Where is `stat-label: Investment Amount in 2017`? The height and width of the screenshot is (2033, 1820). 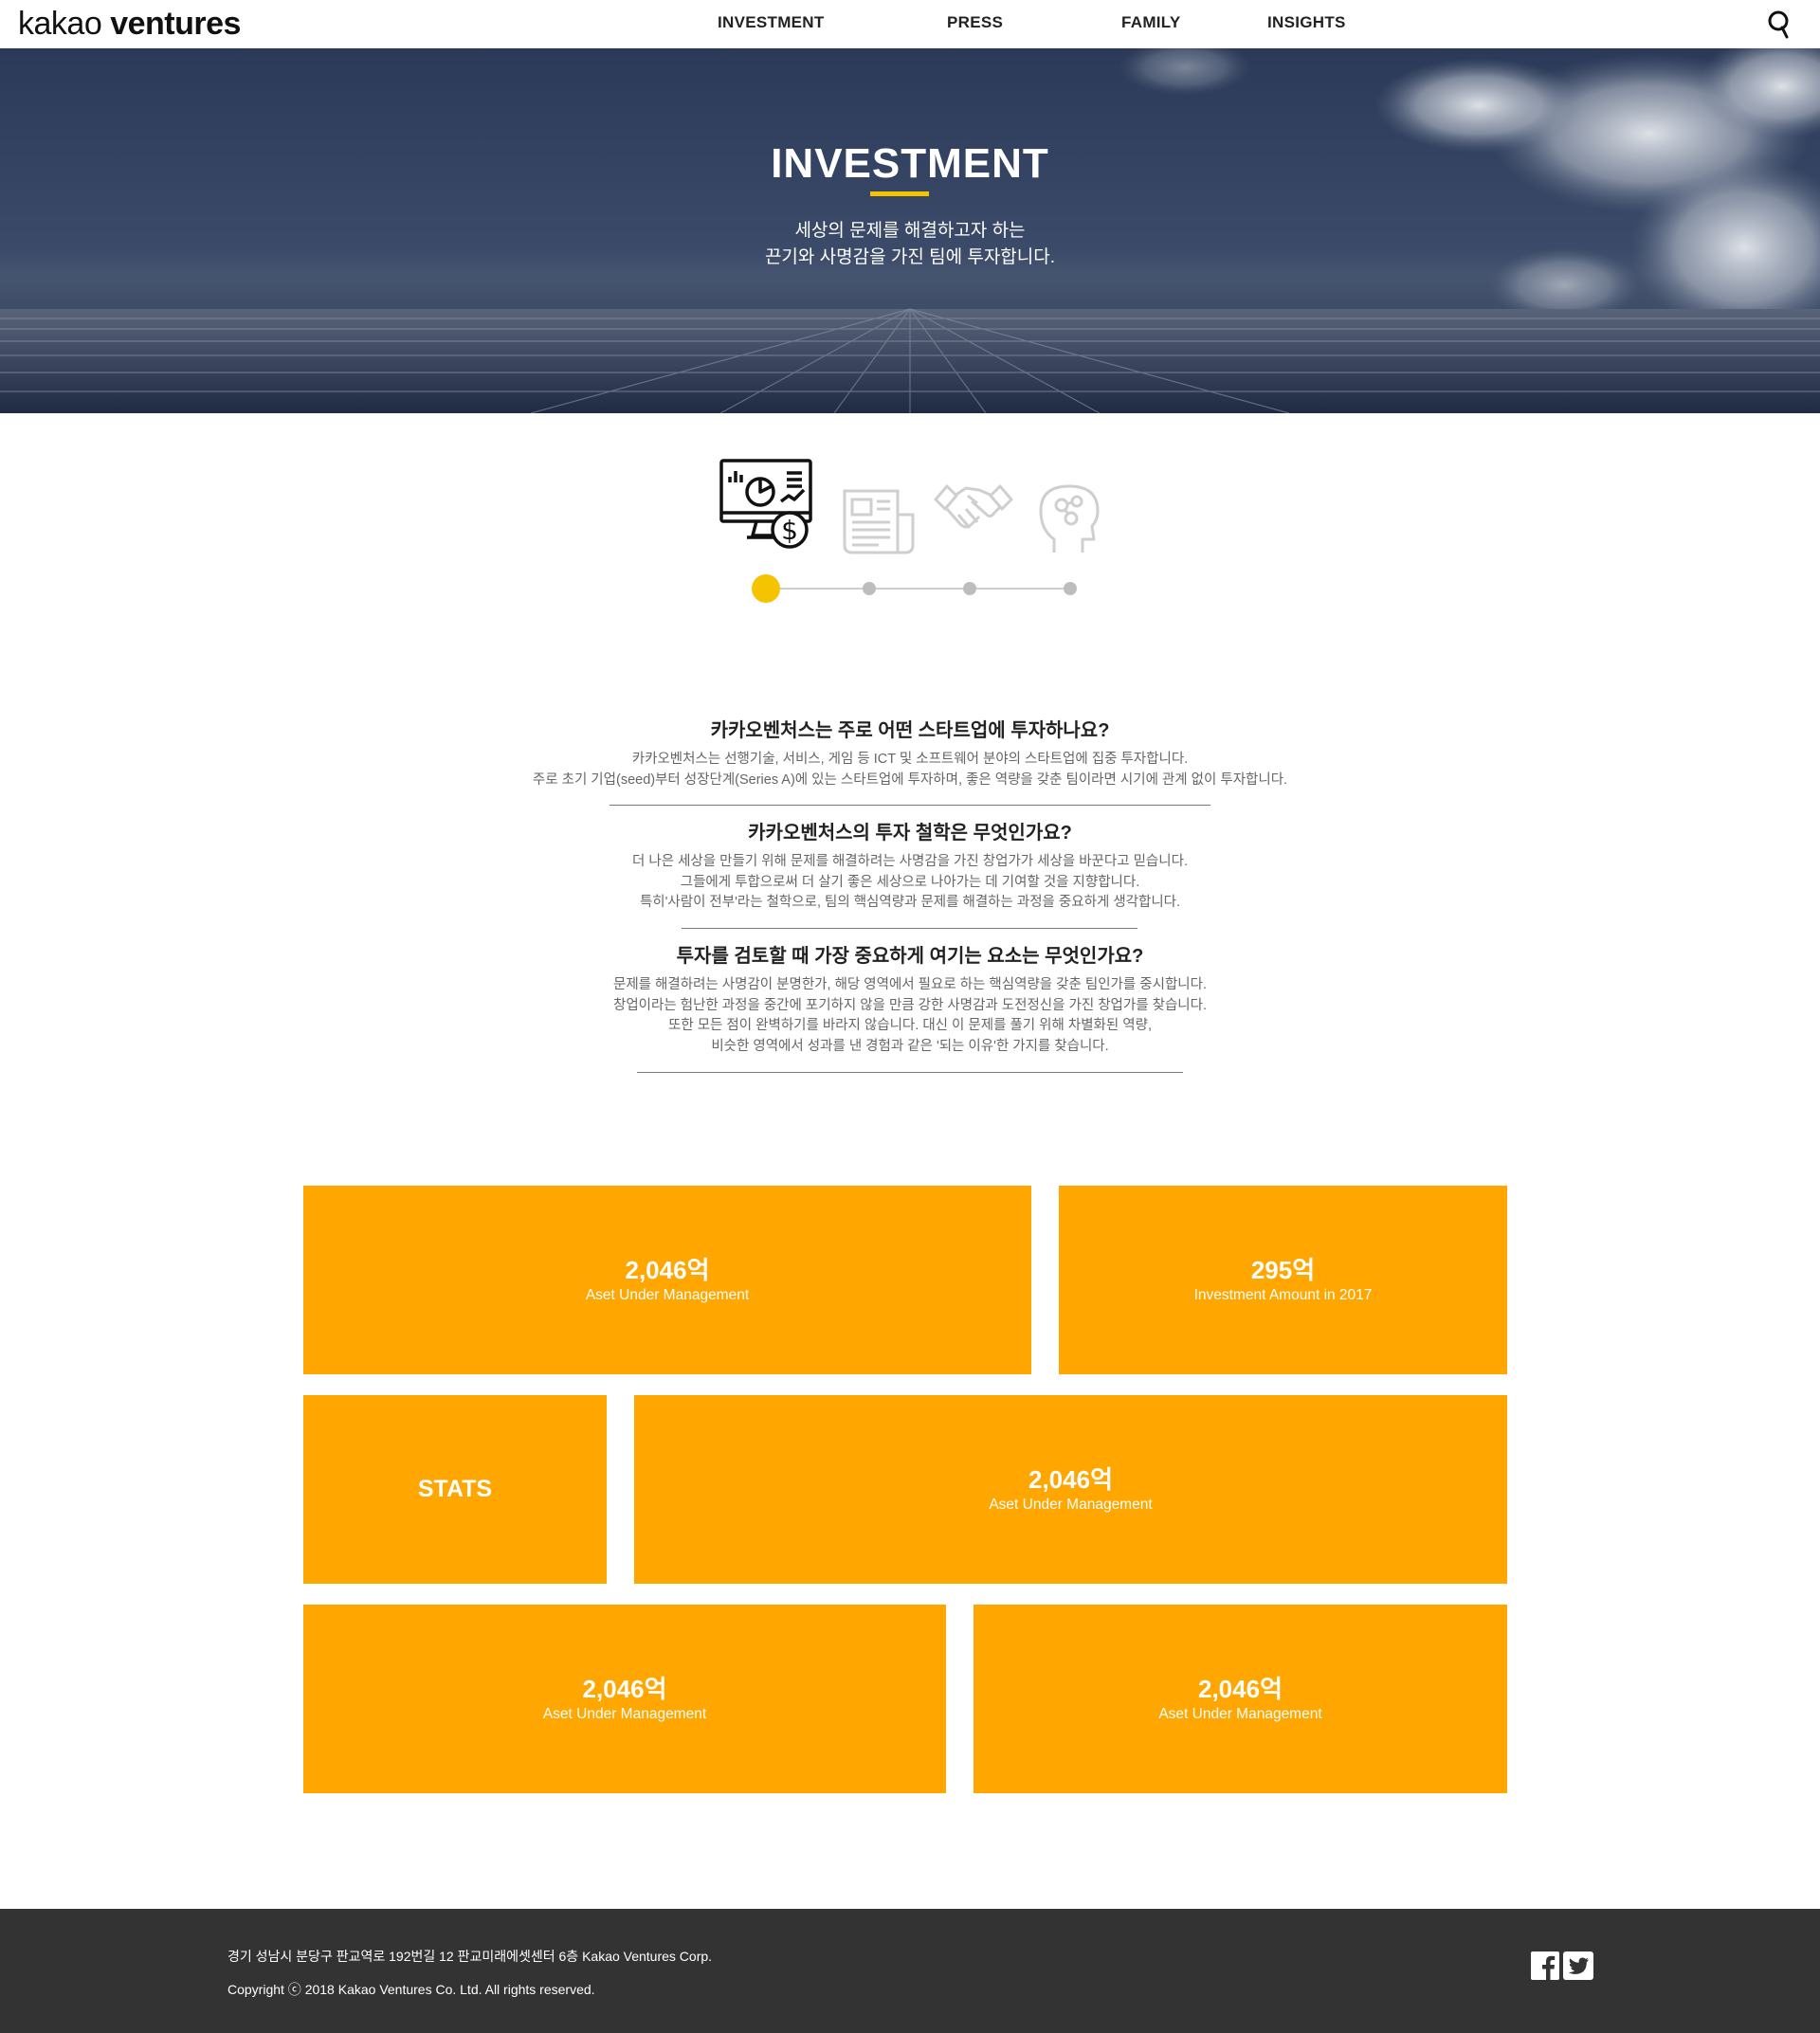 stat-label: Investment Amount in 2017 is located at coordinates (1283, 1295).